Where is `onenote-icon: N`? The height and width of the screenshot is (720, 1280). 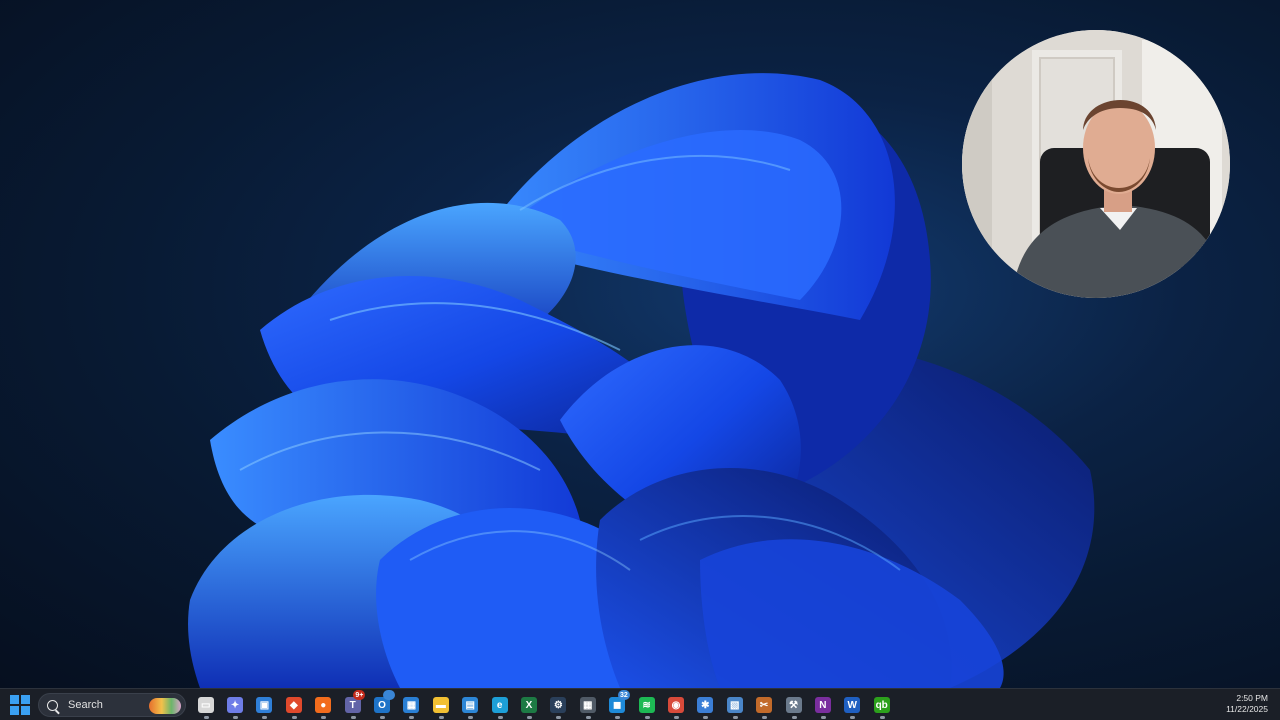 onenote-icon: N is located at coordinates (822, 705).